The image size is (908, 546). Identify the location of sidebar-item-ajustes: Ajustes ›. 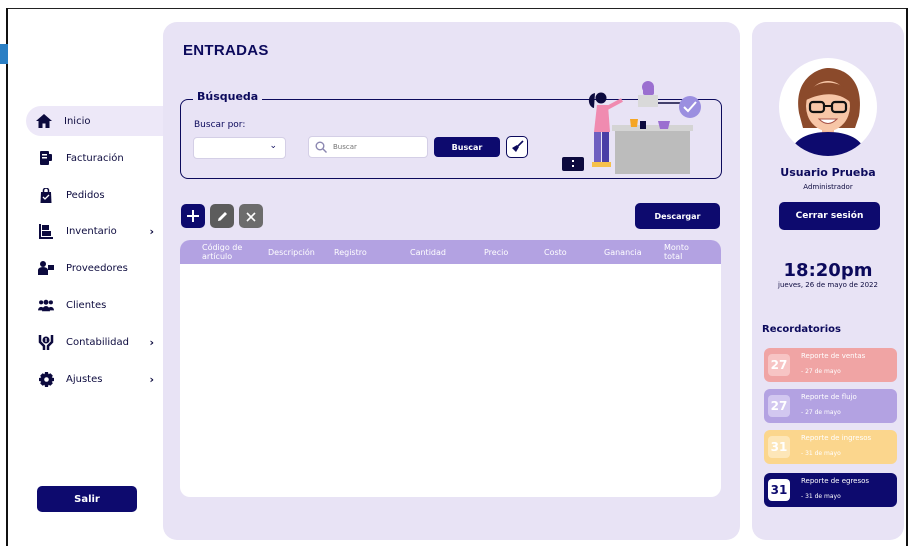
(98, 379).